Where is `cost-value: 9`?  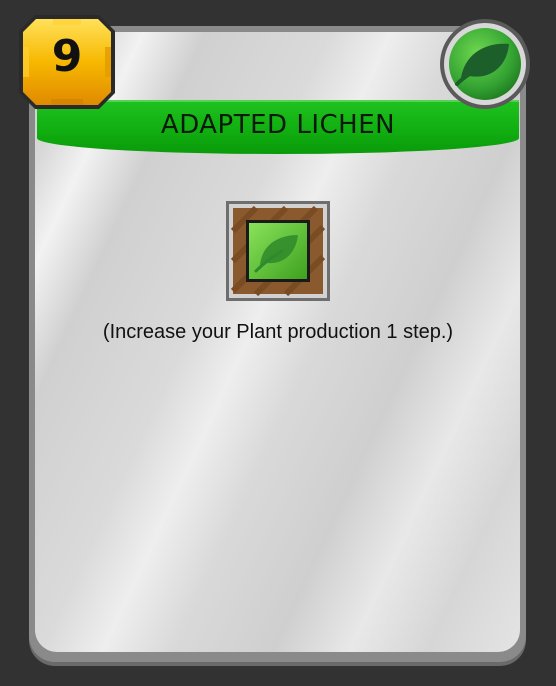
cost-value: 9 is located at coordinates (67, 56).